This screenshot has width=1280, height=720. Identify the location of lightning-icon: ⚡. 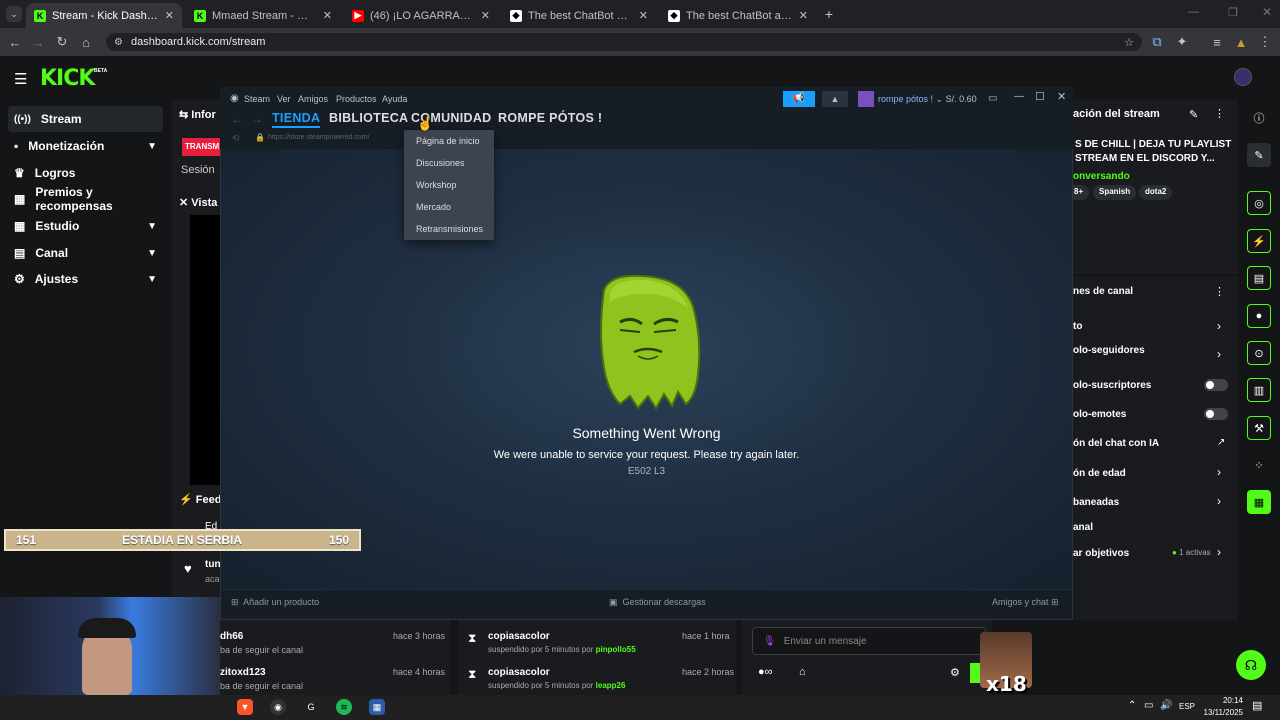
(1259, 241).